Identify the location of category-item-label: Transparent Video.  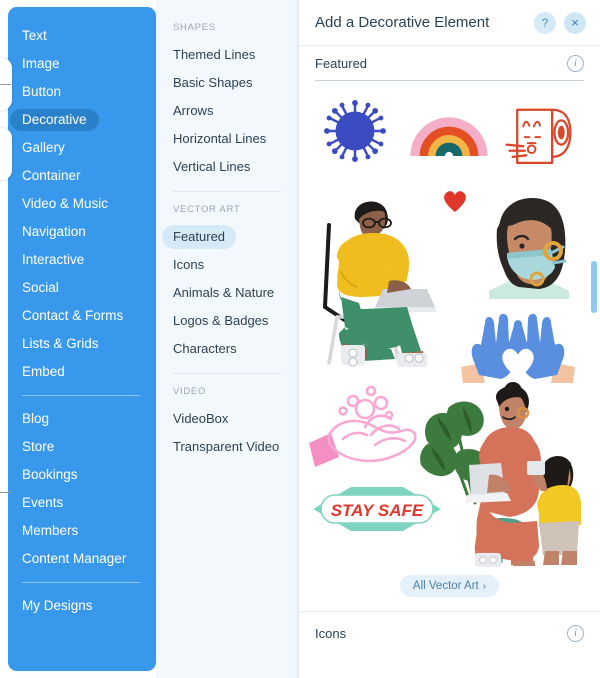
(226, 446).